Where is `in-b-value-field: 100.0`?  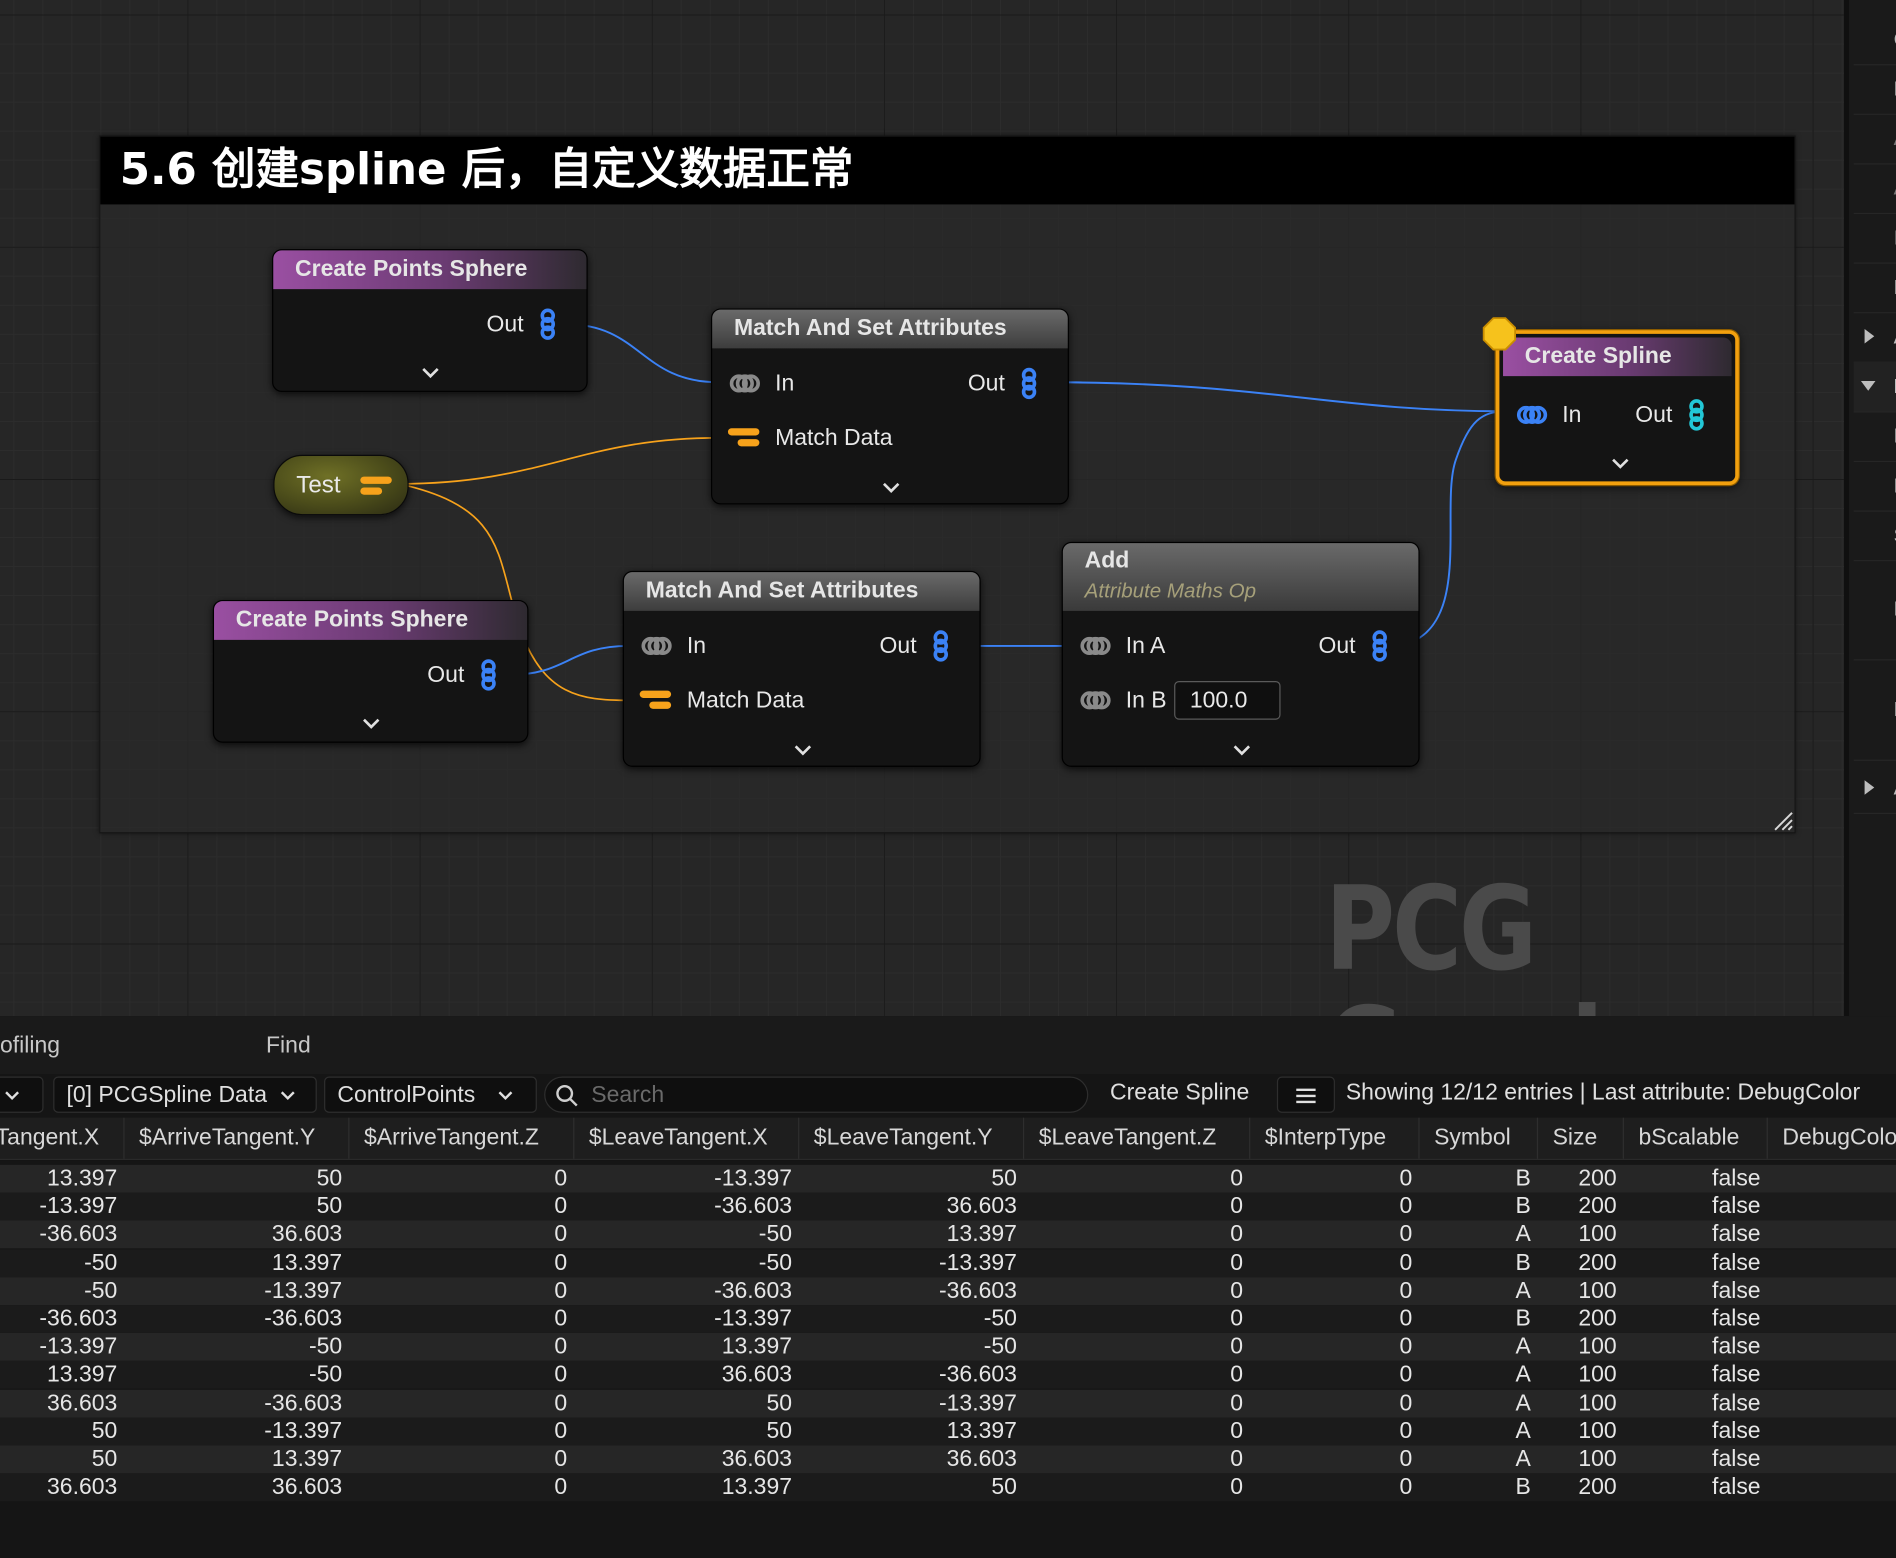 in-b-value-field: 100.0 is located at coordinates (1227, 700).